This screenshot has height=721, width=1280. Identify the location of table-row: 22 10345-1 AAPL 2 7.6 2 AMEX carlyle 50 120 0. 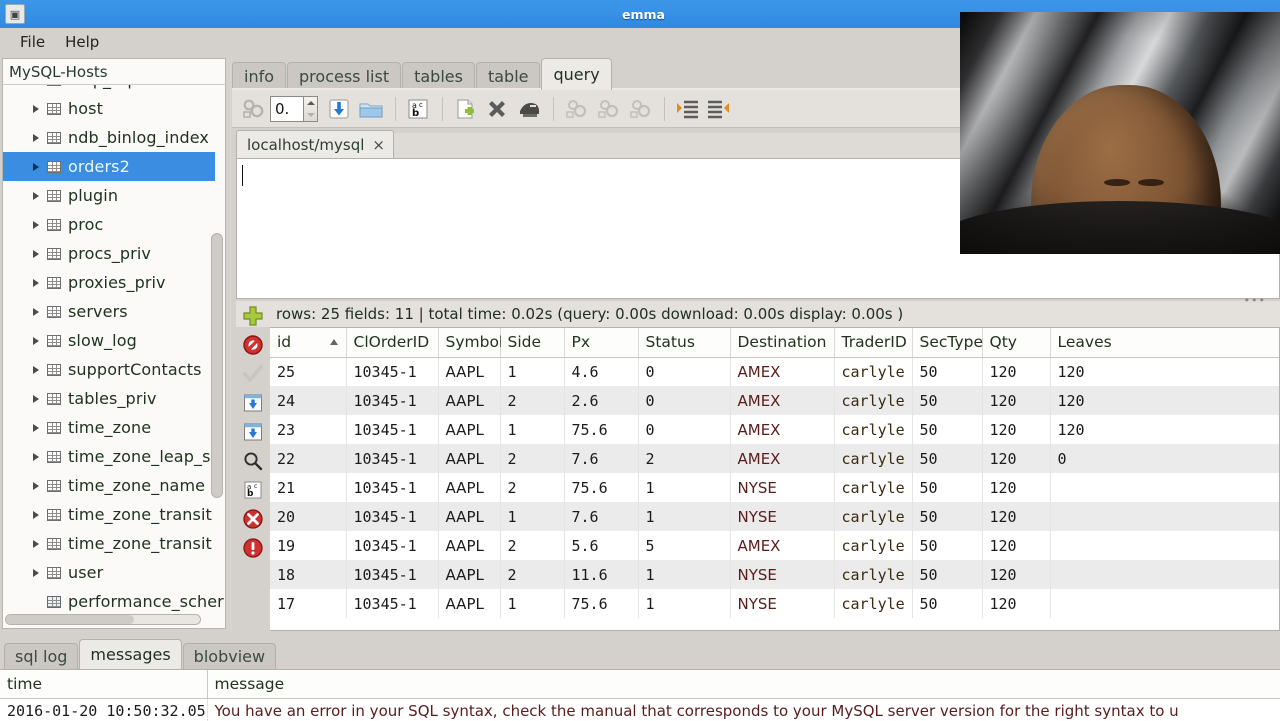
(774, 458).